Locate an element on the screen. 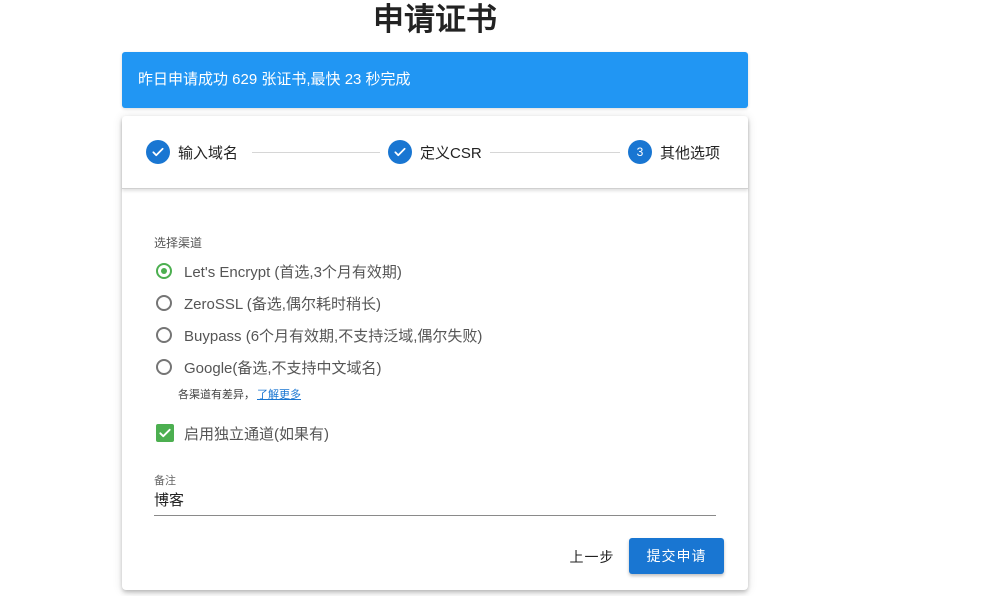 The width and height of the screenshot is (997, 596). radio-label: Let's Encrypt (首选,3个月有效期) is located at coordinates (293, 272).